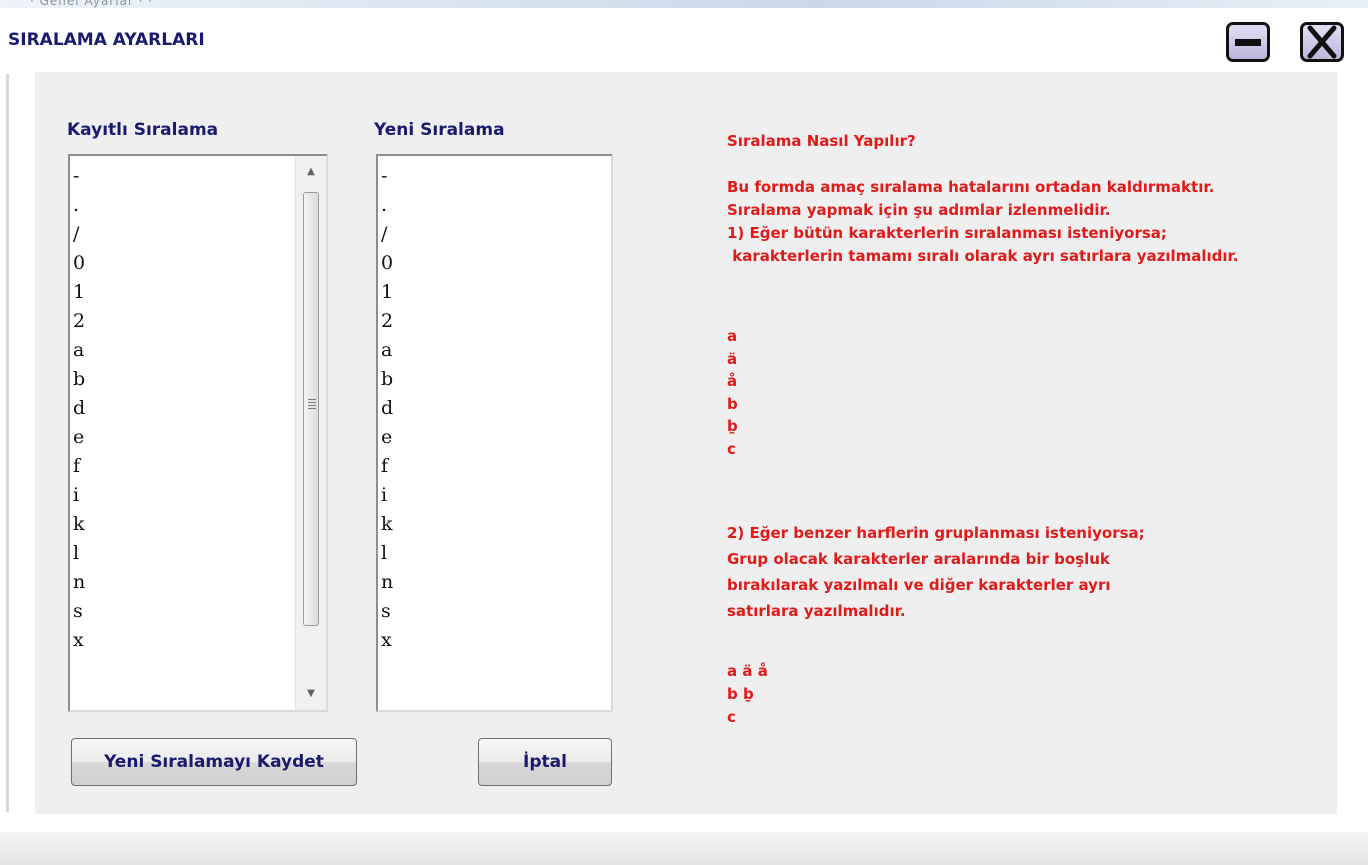 This screenshot has height=865, width=1368. What do you see at coordinates (214, 762) in the screenshot?
I see `save-new-sort-button: Yeni Sıralamayı Kaydet` at bounding box center [214, 762].